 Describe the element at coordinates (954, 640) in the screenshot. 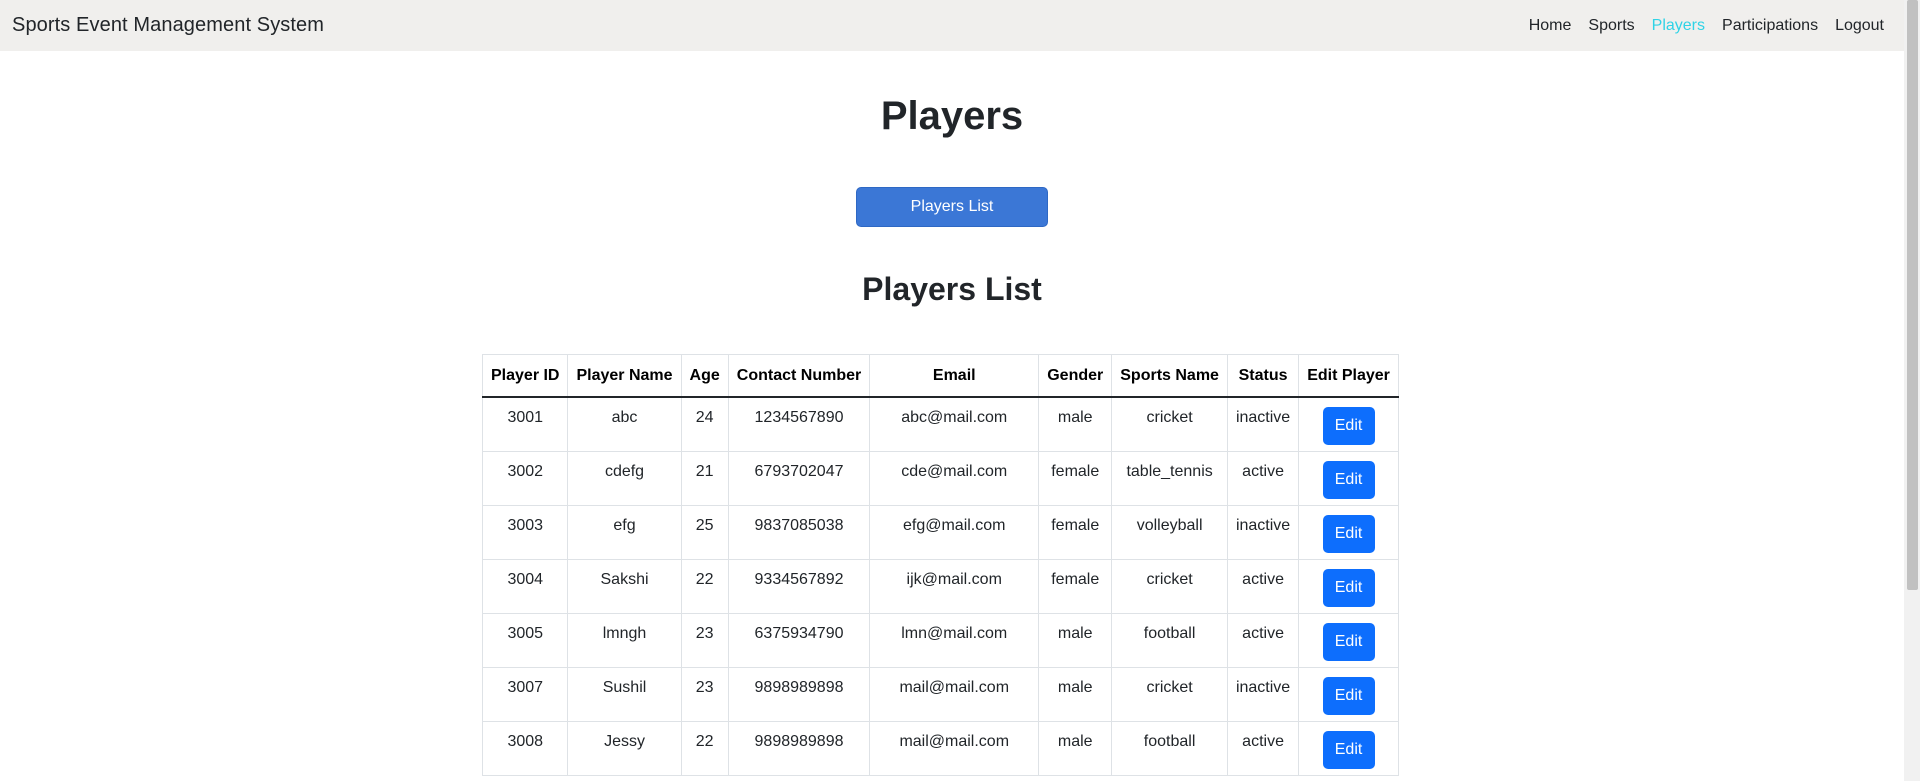

I see `email-cell: lmn@mail.com` at that location.